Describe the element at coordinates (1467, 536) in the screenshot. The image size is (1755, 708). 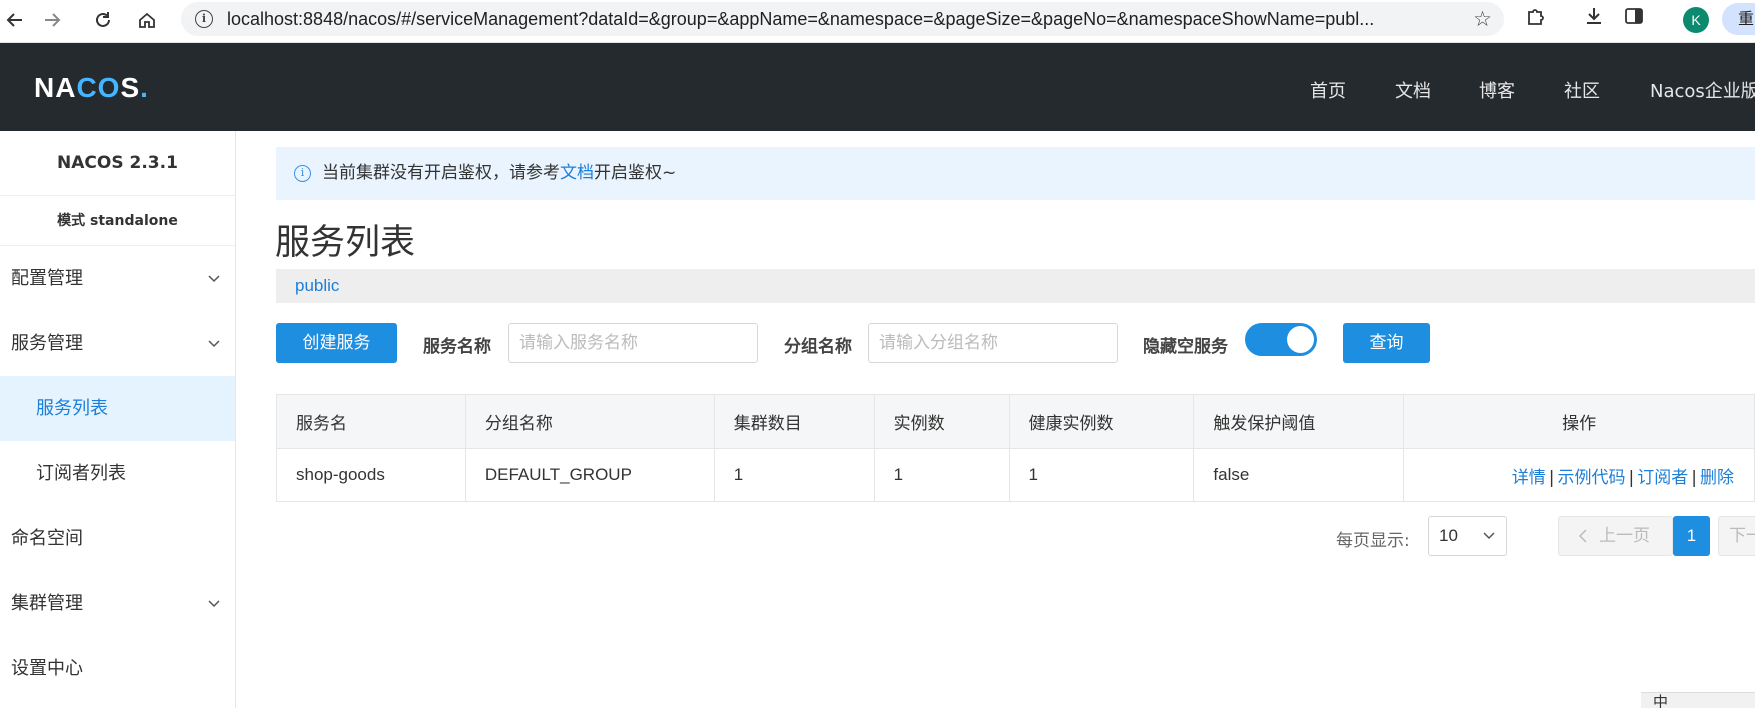
I see `per-page-select: 10` at that location.